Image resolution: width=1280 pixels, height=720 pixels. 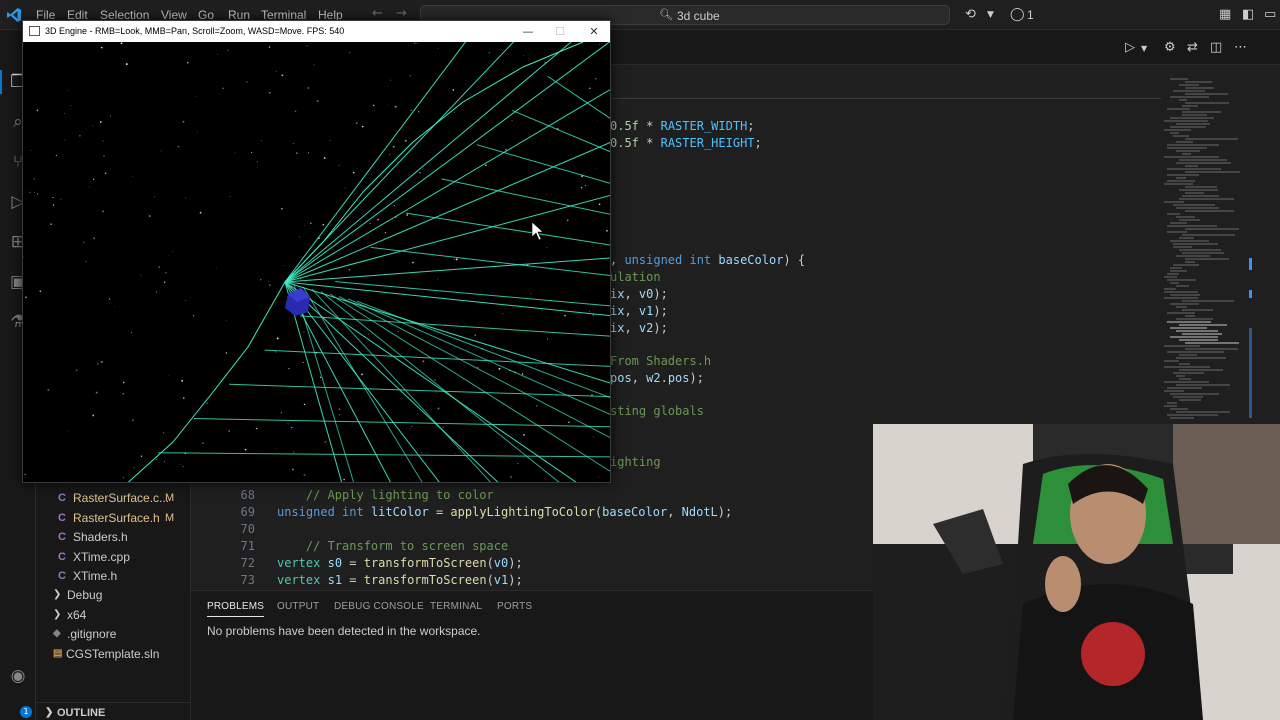 What do you see at coordinates (1270, 14) in the screenshot?
I see `toggle-panel-icon: ▭` at bounding box center [1270, 14].